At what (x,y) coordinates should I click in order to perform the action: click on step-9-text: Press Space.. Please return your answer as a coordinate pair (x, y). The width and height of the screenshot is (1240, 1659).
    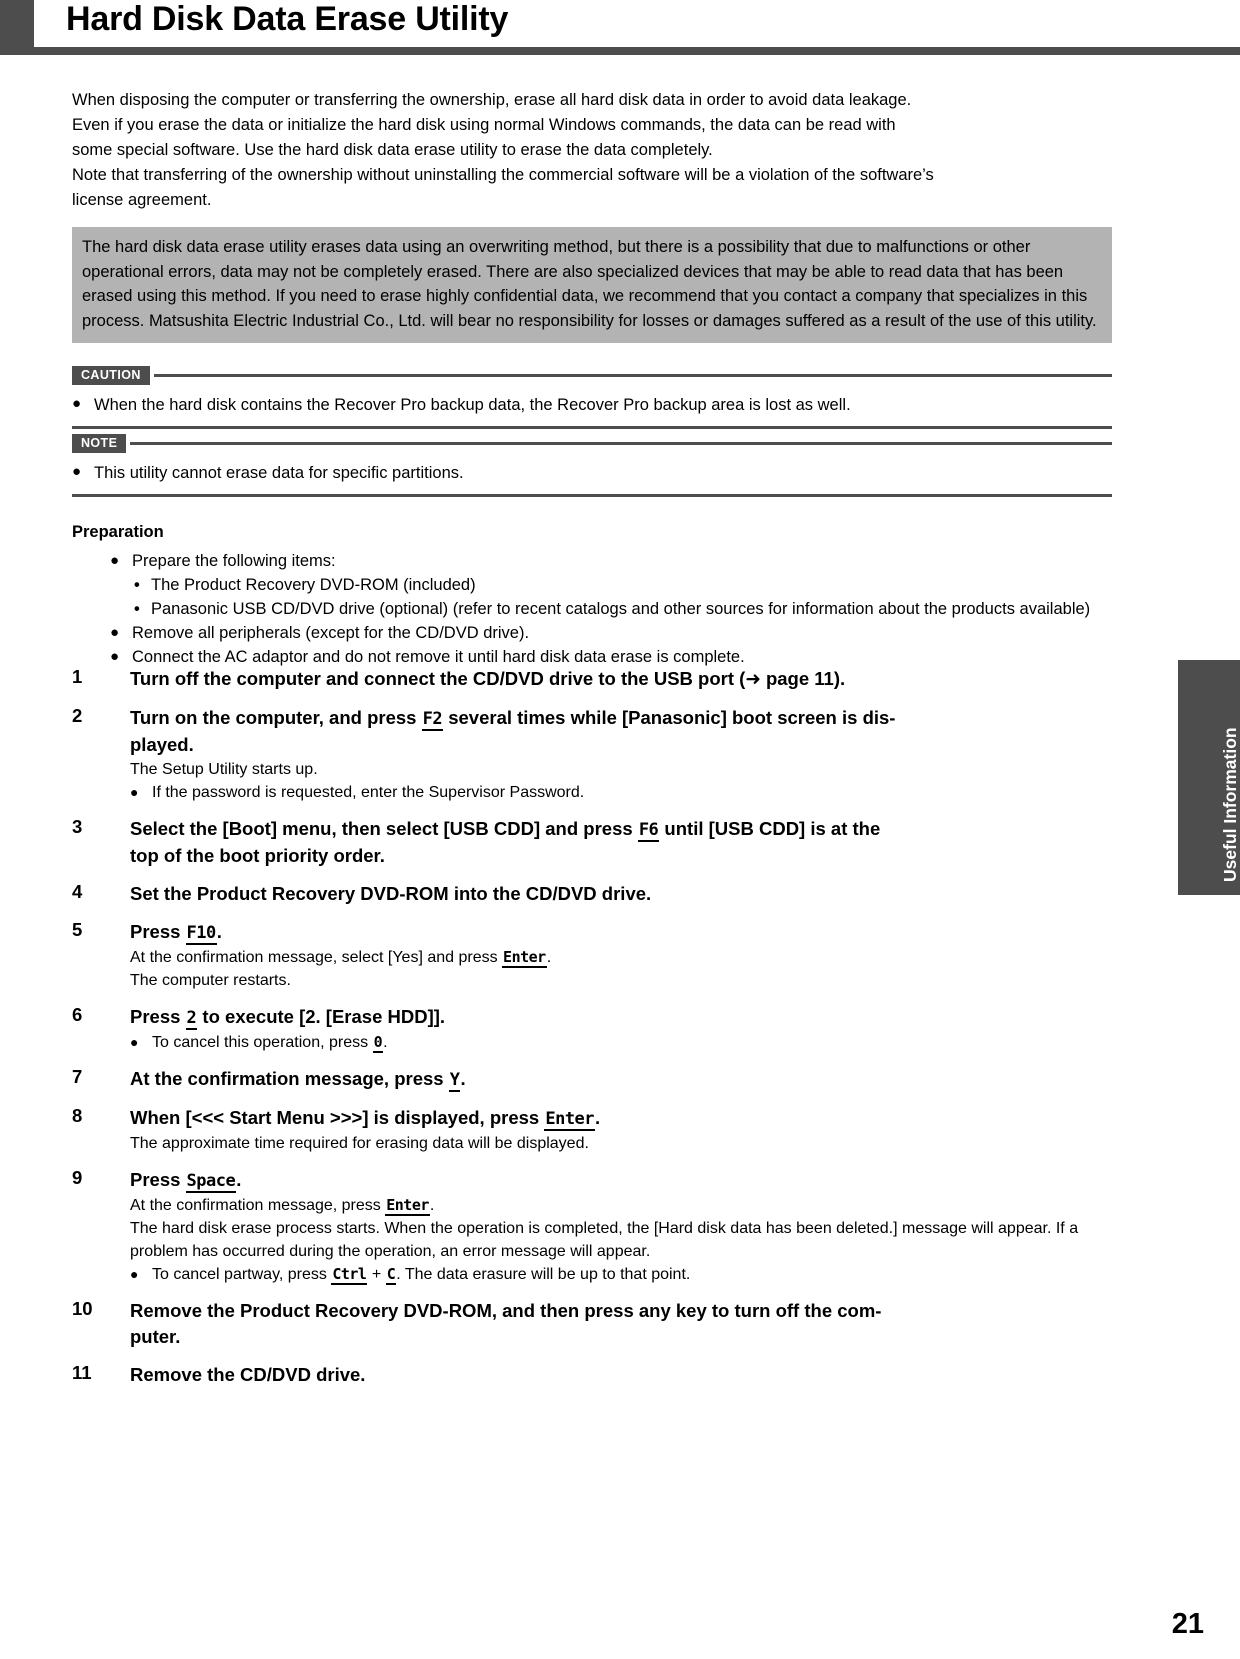
    Looking at the image, I should click on (623, 1180).